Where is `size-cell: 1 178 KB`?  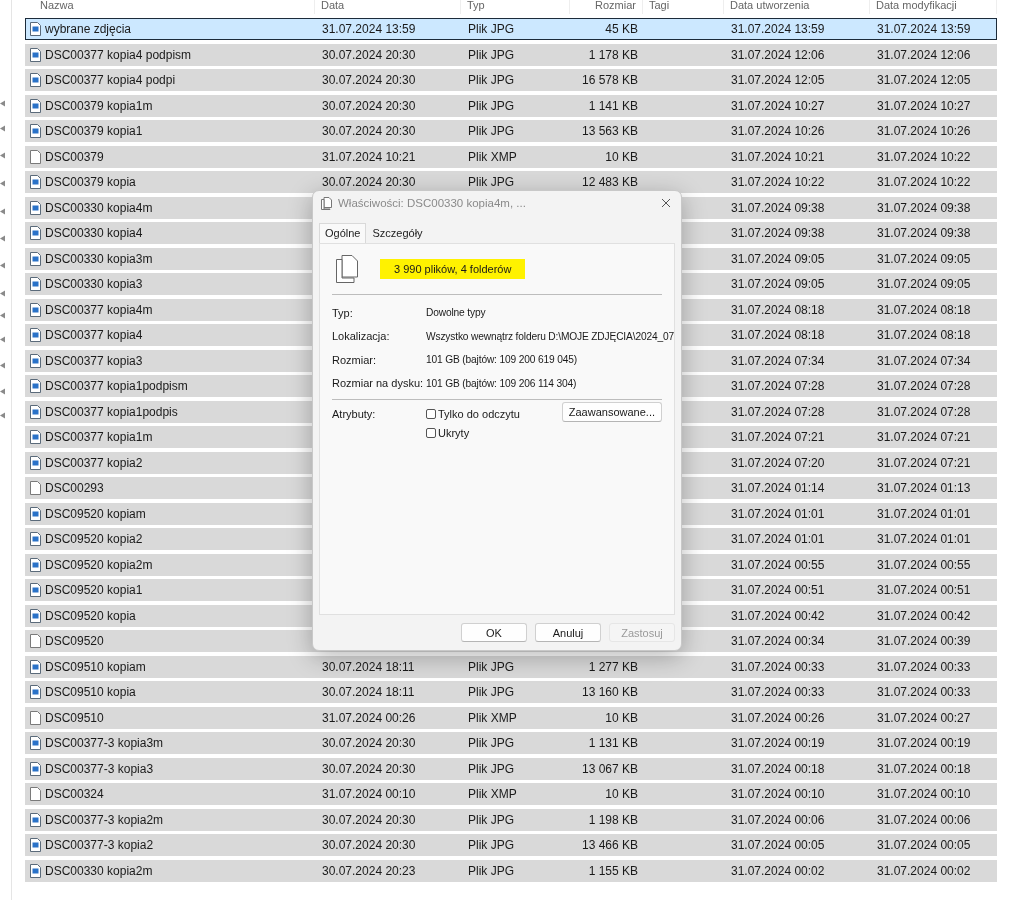 size-cell: 1 178 KB is located at coordinates (613, 54).